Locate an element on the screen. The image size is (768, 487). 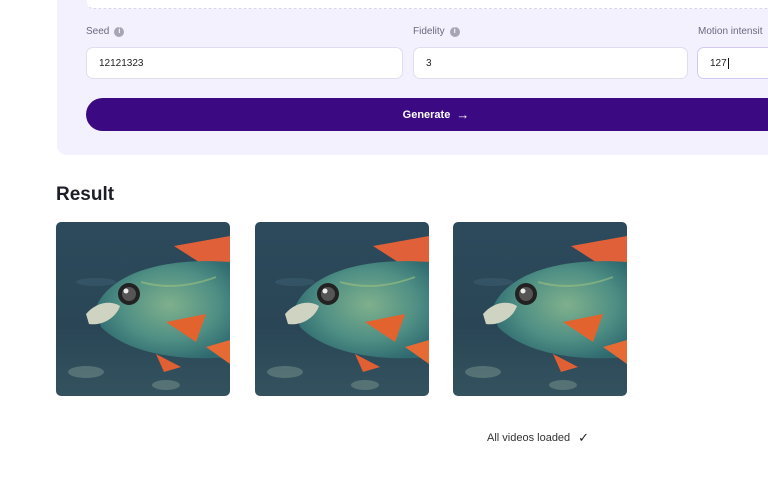
seed-label-text: Seed is located at coordinates (98, 31).